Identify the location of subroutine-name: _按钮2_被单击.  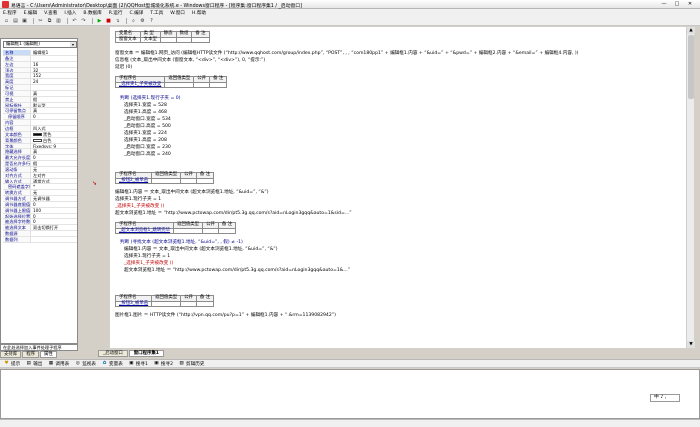
(133, 181).